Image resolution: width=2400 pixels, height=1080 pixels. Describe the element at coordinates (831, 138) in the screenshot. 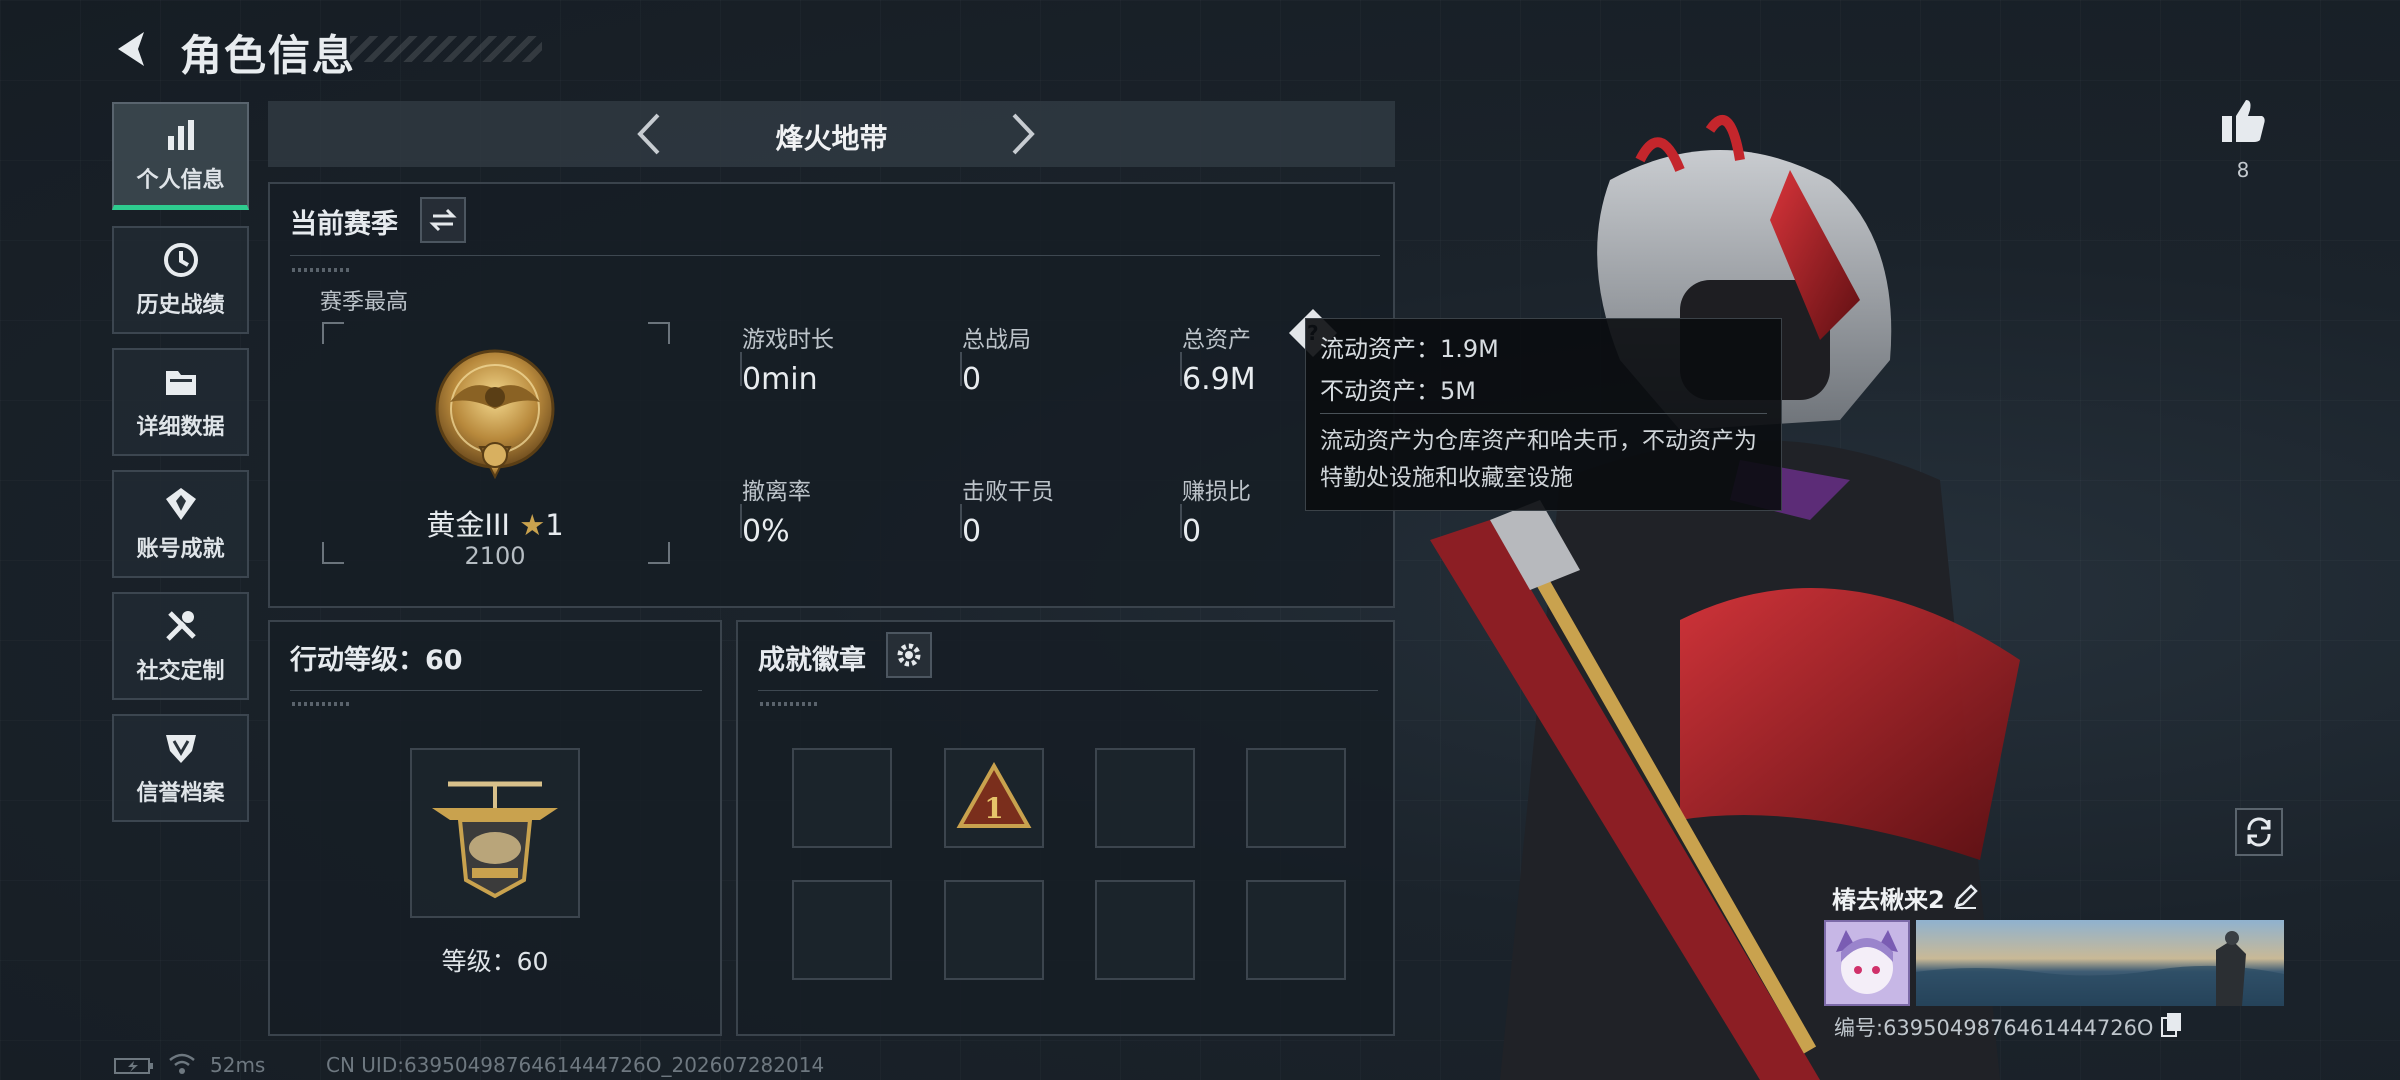

I see `mode-title: 烽火地带` at that location.